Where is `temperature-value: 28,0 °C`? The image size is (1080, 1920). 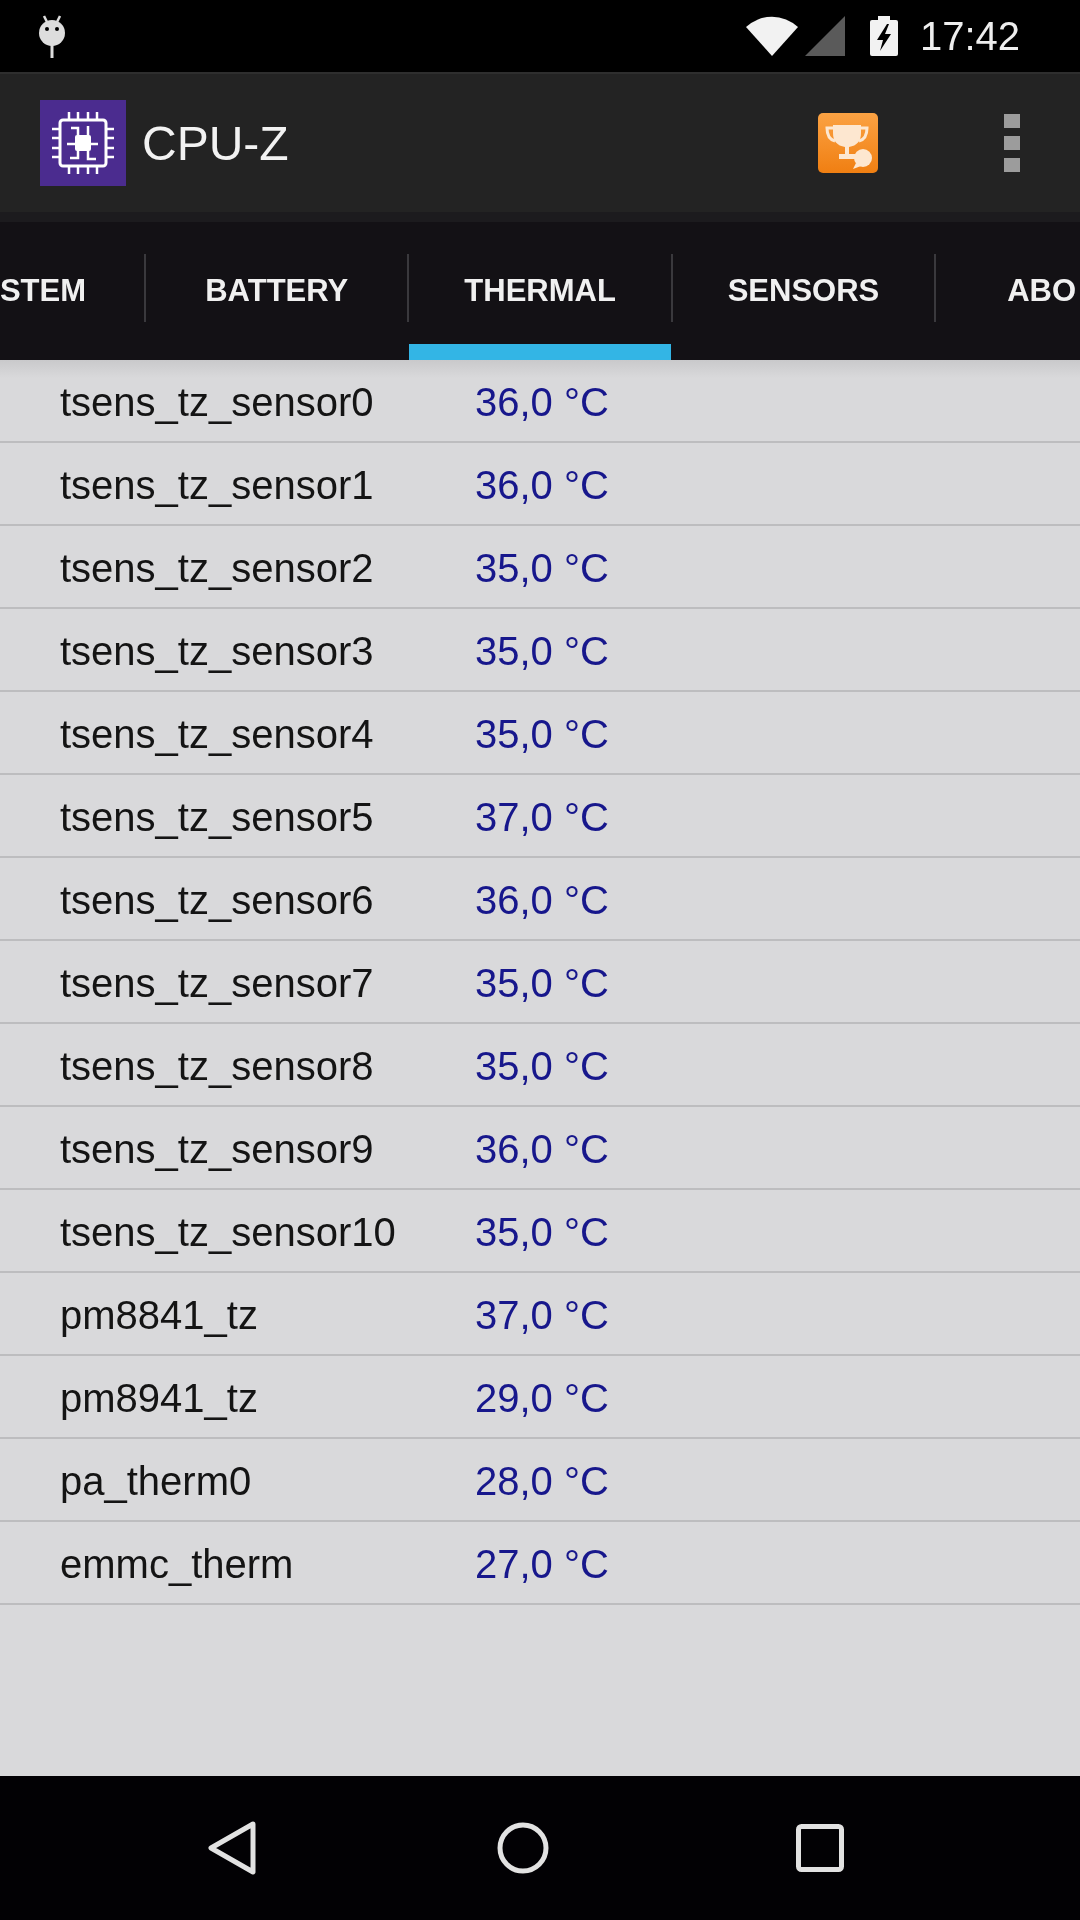 temperature-value: 28,0 °C is located at coordinates (542, 1481).